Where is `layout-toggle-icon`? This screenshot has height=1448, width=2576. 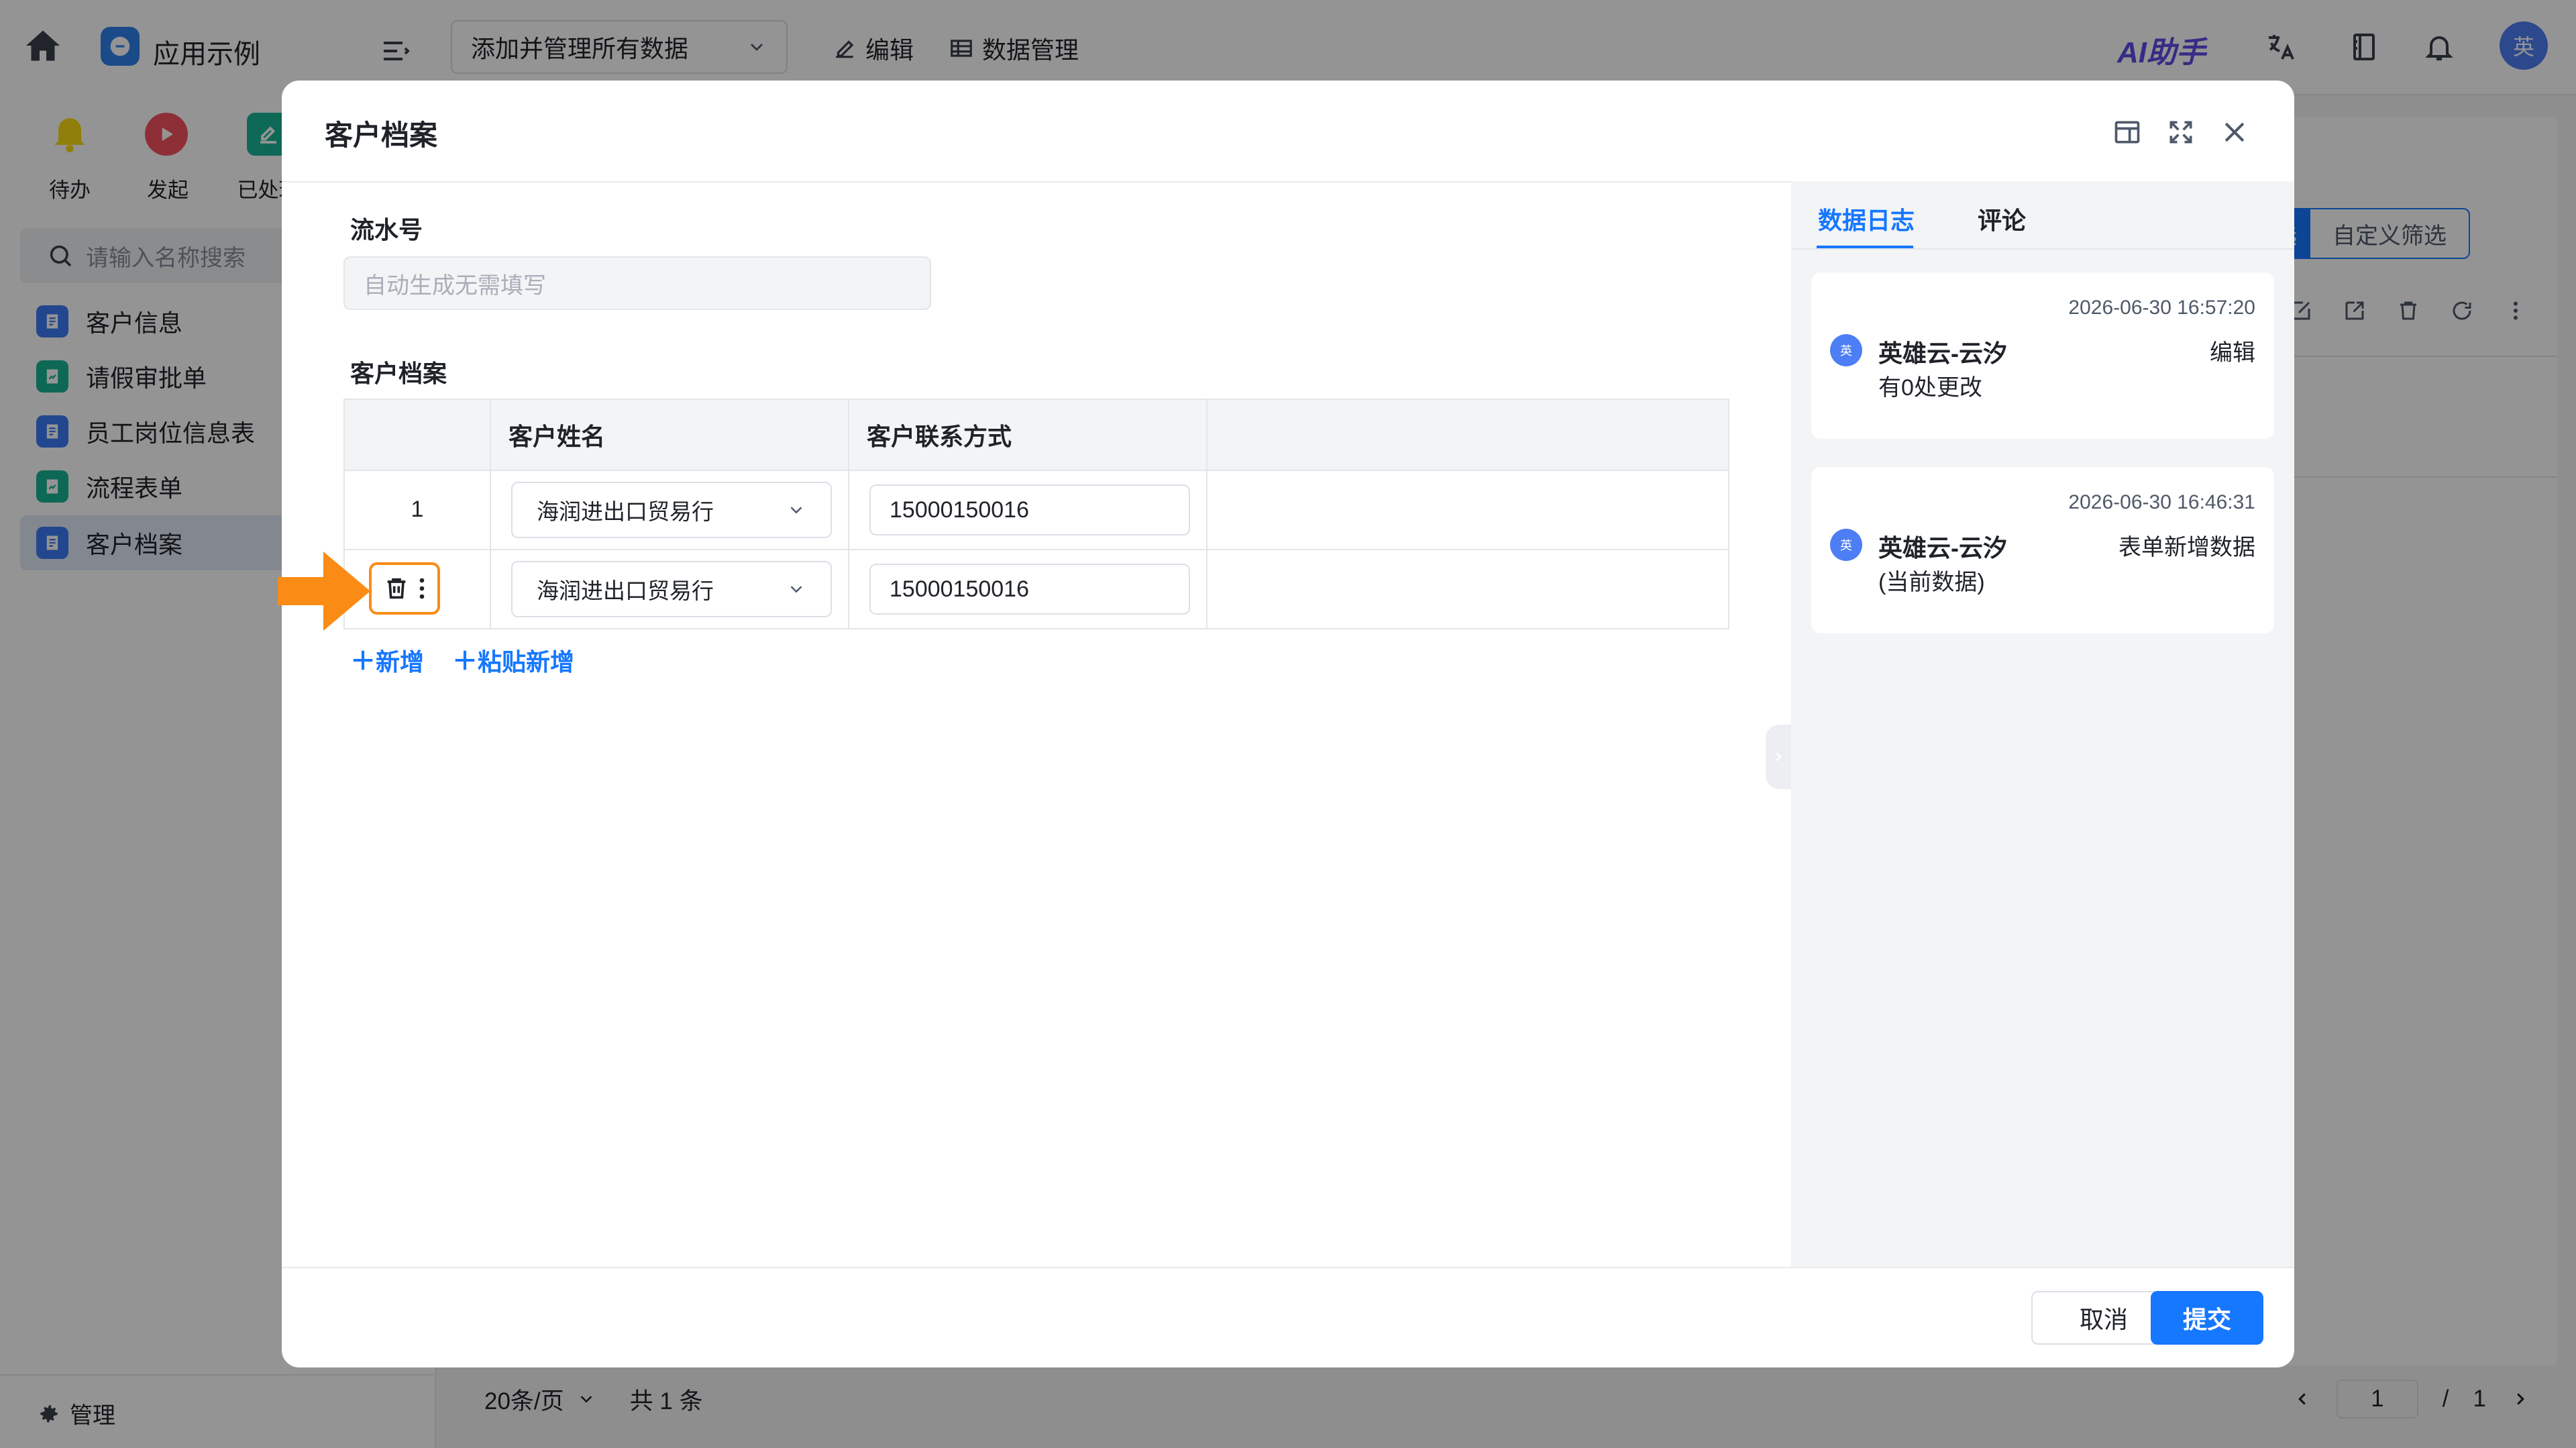
layout-toggle-icon is located at coordinates (2127, 132).